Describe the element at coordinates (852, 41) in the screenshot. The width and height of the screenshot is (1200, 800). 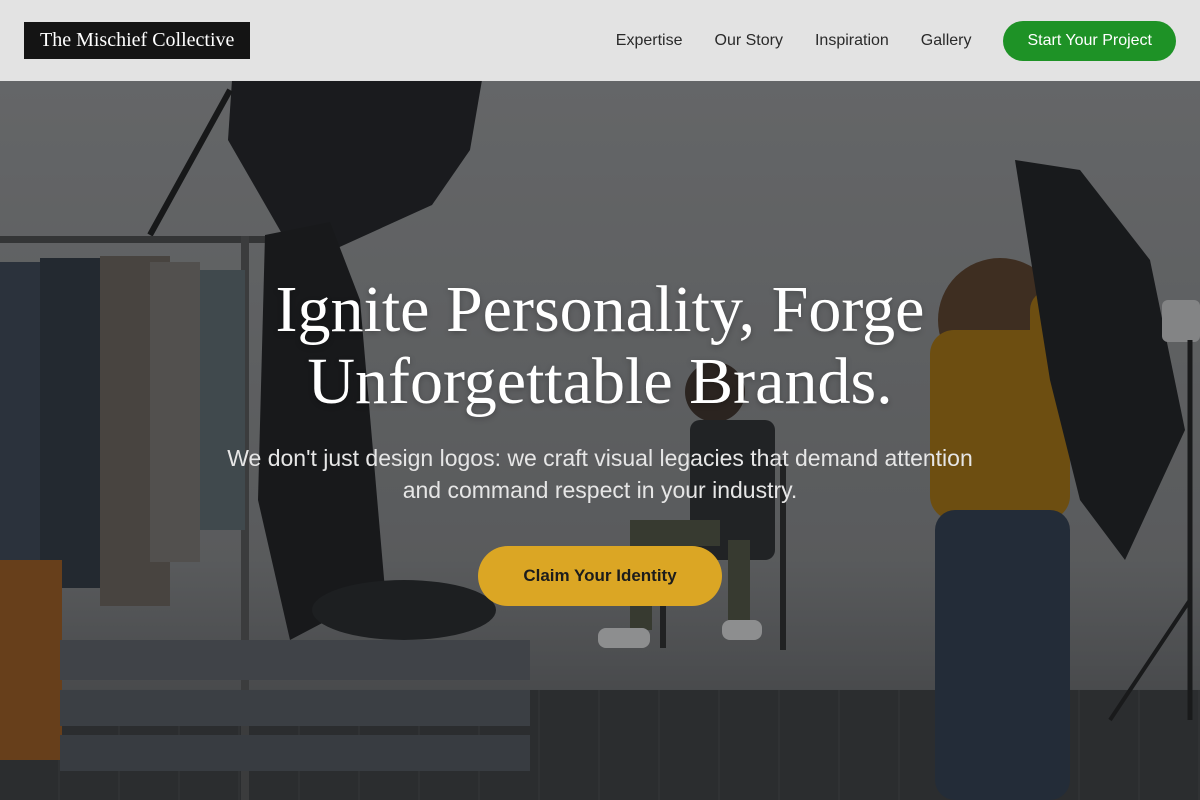
I see `nav-link-inspiration: Inspiration` at that location.